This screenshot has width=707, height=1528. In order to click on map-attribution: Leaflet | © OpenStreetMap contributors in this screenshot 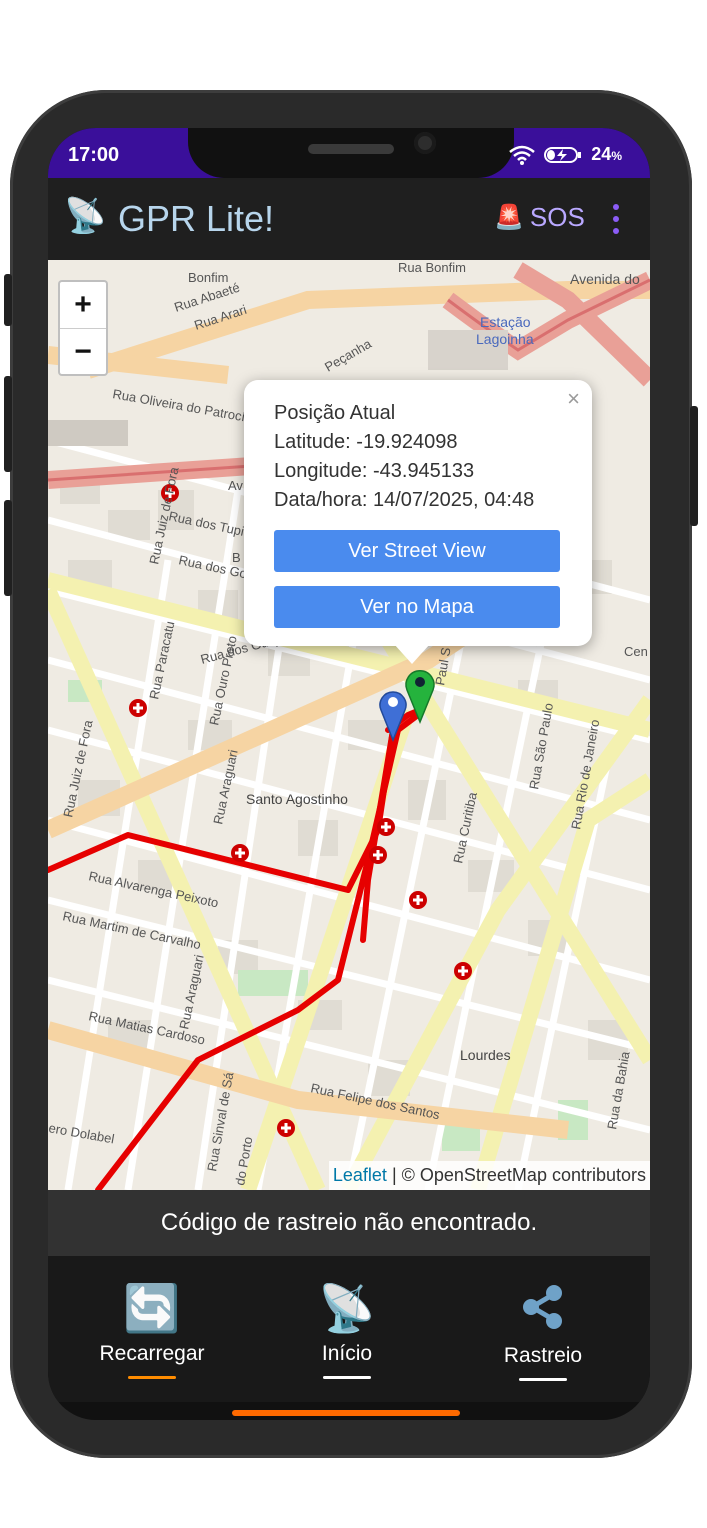, I will do `click(489, 1175)`.